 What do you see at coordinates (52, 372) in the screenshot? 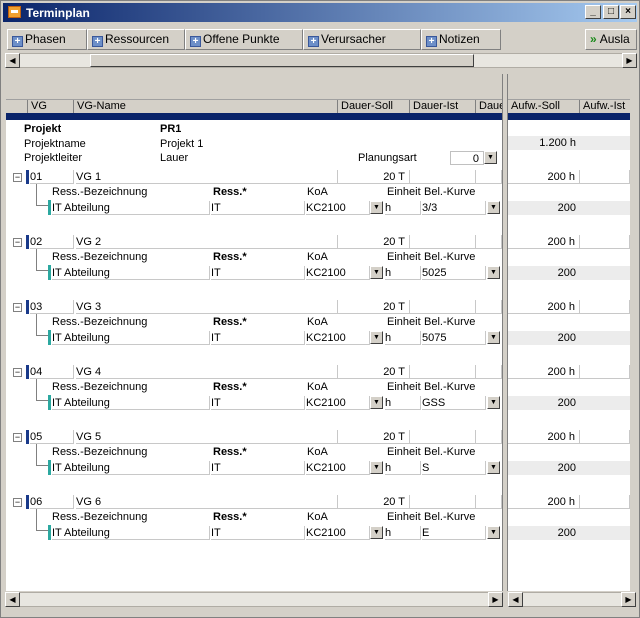
I see `vg-number: 04` at bounding box center [52, 372].